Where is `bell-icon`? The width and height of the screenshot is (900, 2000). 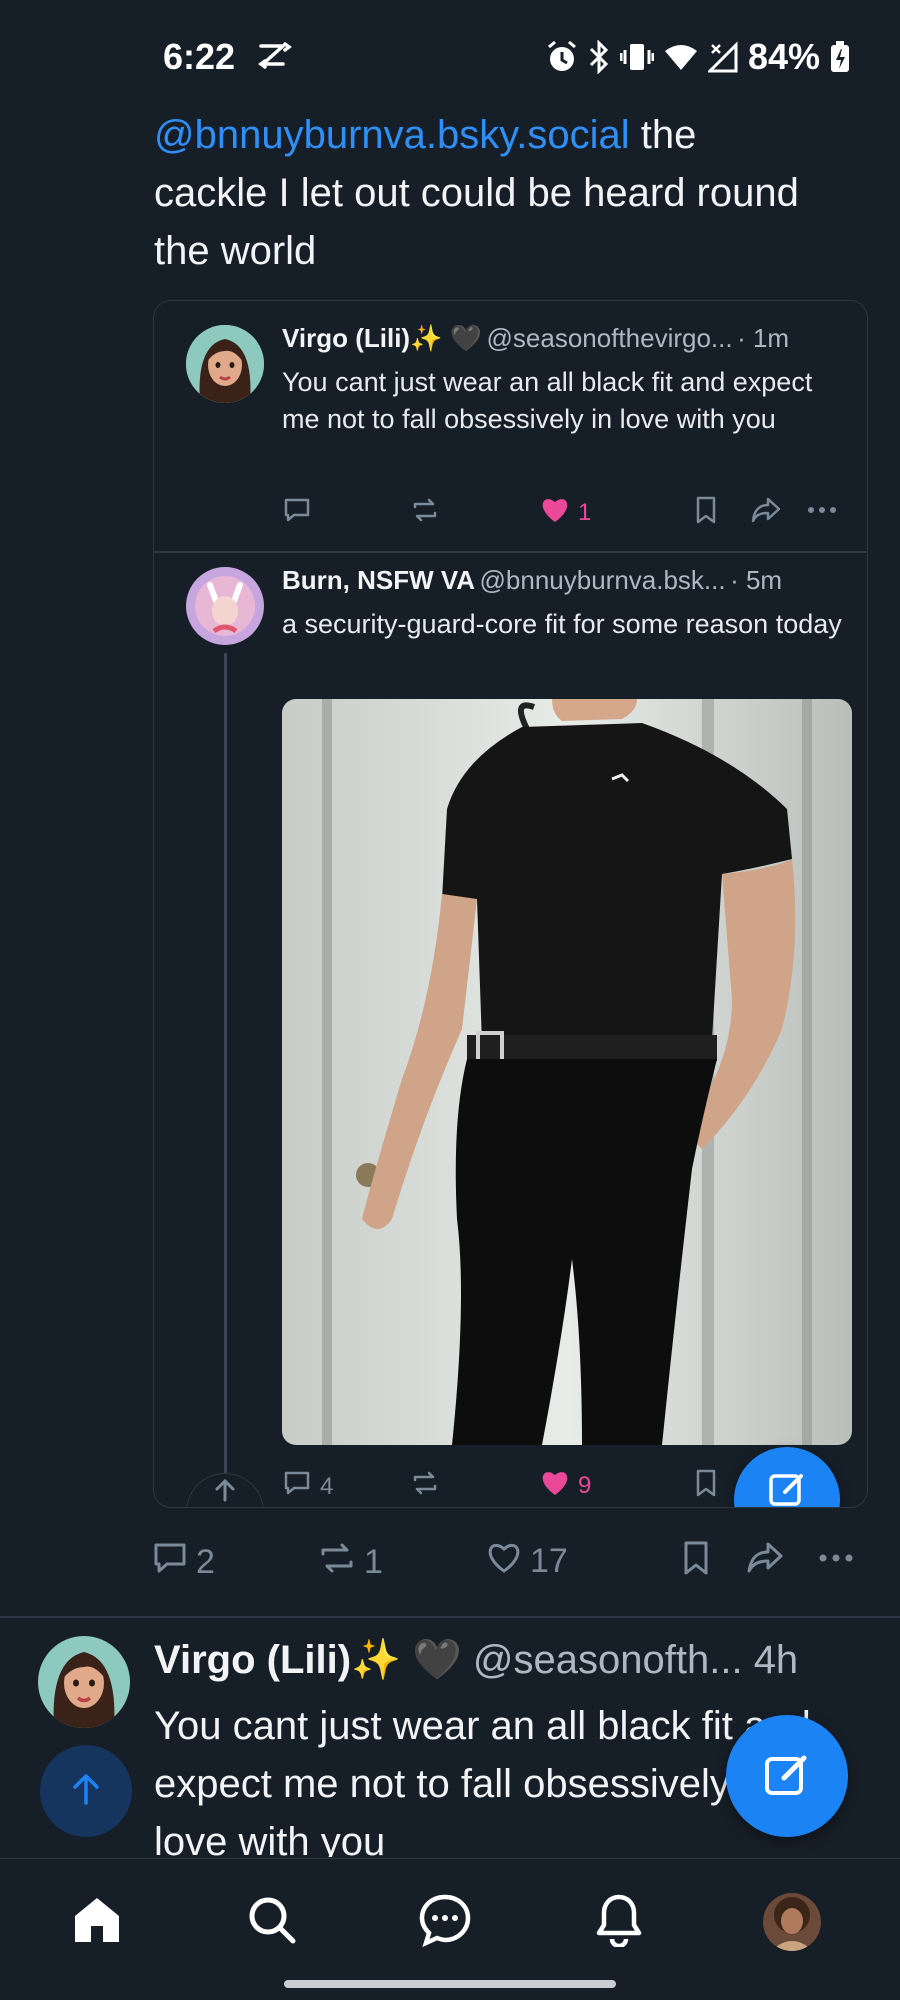
bell-icon is located at coordinates (619, 1922).